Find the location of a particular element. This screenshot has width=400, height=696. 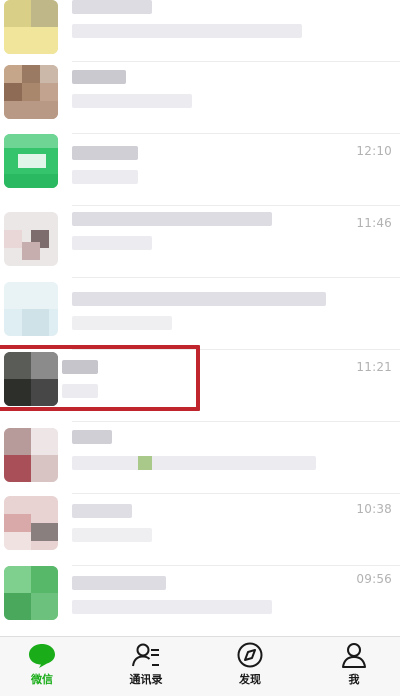

timestamp: 11:21 is located at coordinates (374, 367).